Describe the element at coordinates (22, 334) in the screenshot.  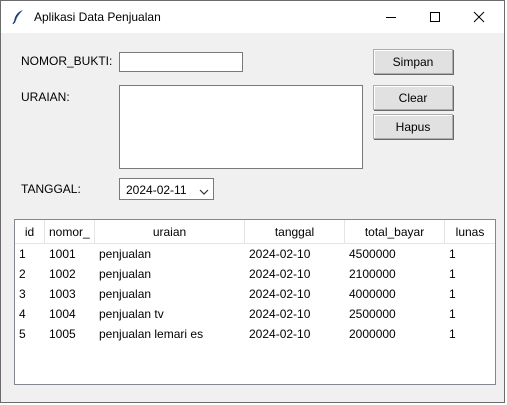
I see `cell-id: 5` at that location.